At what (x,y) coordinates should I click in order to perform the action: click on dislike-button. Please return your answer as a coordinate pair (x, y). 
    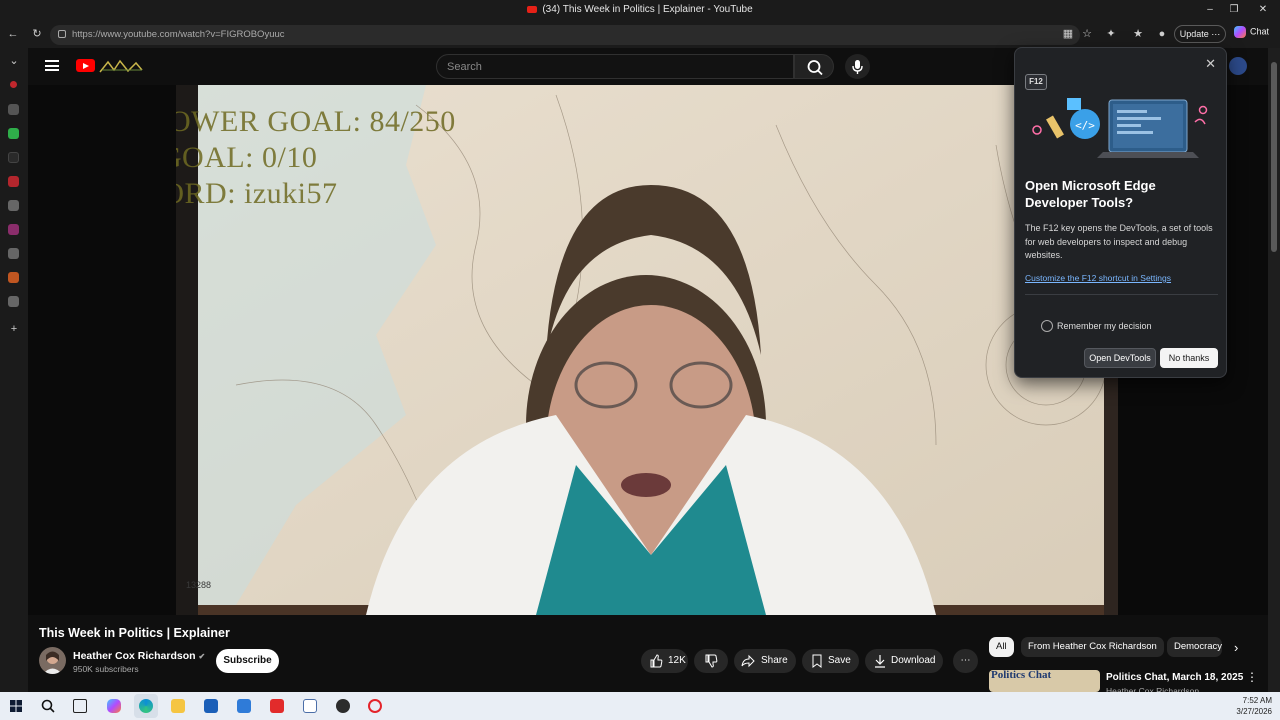
    Looking at the image, I should click on (711, 661).